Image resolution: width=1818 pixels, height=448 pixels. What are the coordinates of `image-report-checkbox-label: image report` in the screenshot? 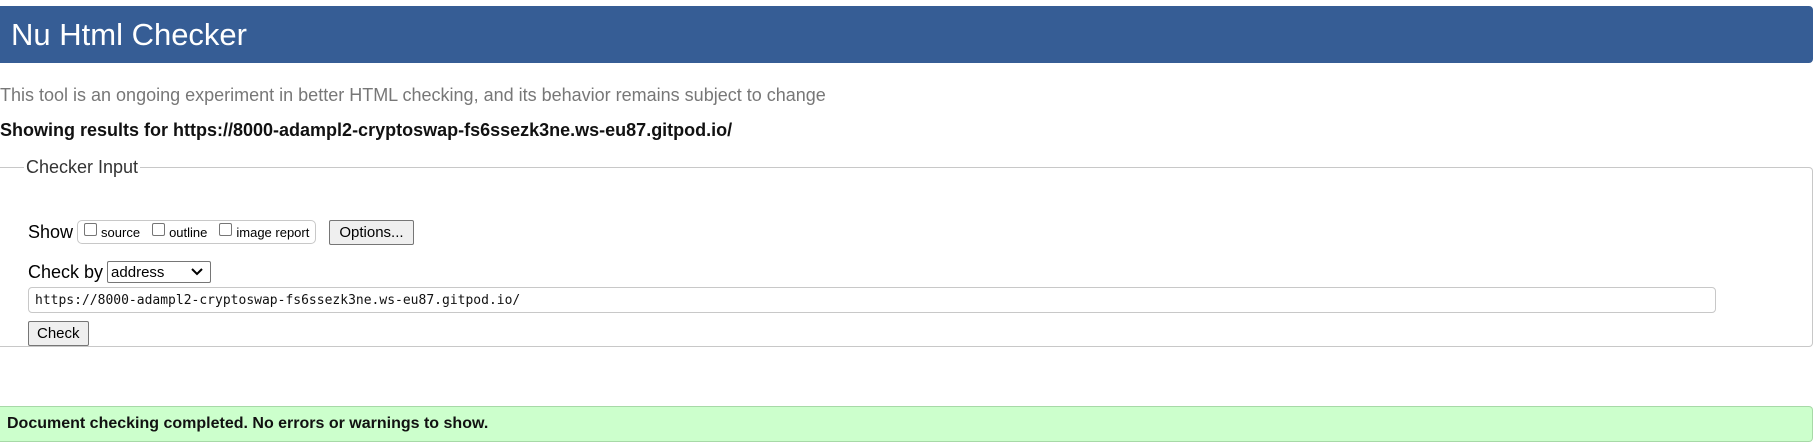 It's located at (273, 232).